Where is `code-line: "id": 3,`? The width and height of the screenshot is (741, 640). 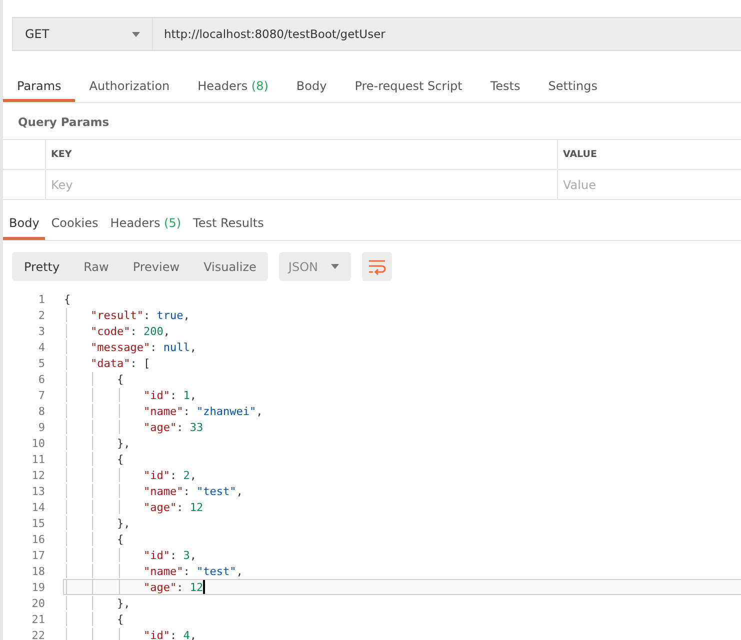
code-line: "id": 3, is located at coordinates (169, 555).